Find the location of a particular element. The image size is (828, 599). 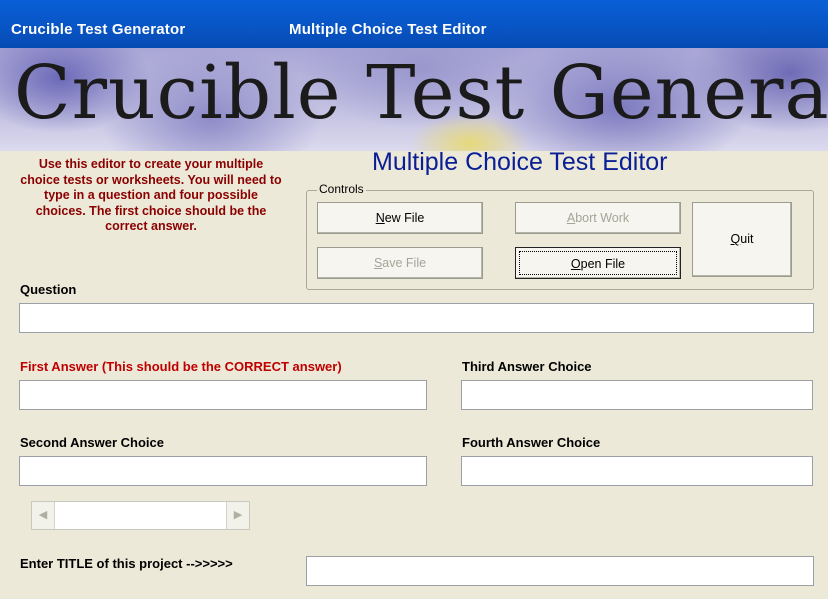

title-input is located at coordinates (560, 571).